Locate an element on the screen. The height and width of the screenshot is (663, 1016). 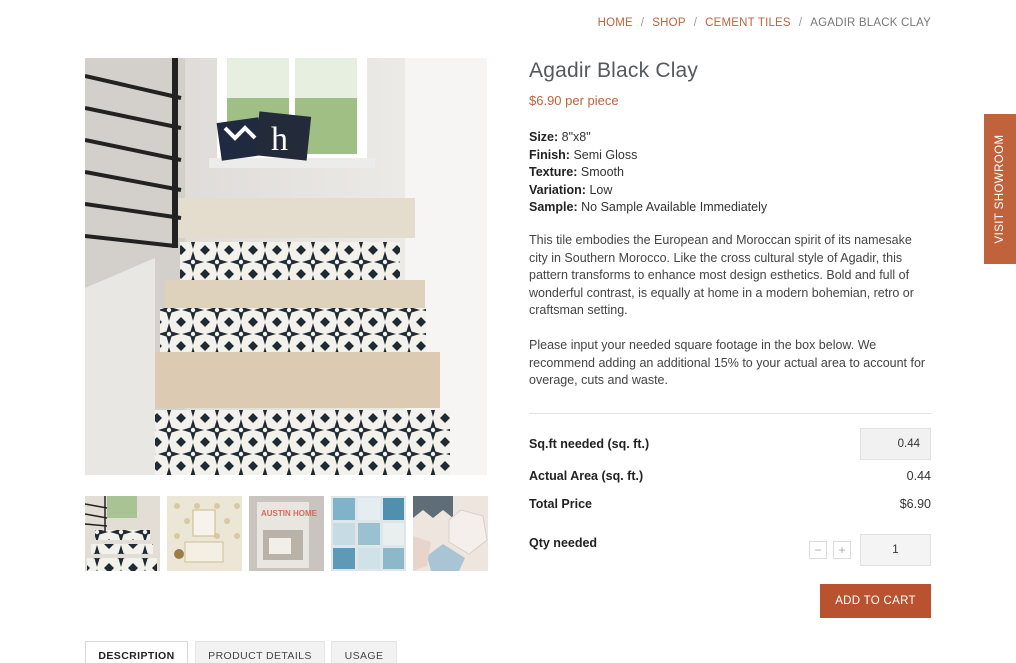
total-price-value: $6.90 is located at coordinates (915, 504).